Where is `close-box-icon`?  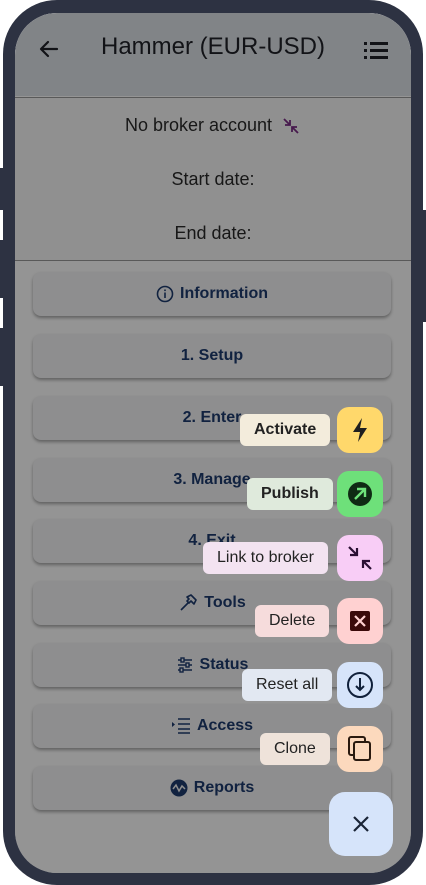 close-box-icon is located at coordinates (360, 621).